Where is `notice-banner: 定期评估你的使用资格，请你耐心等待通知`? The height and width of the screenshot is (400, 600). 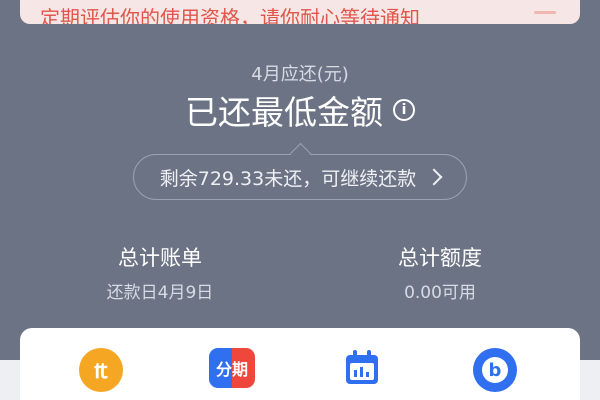
notice-banner: 定期评估你的使用资格，请你耐心等待通知 is located at coordinates (300, 12).